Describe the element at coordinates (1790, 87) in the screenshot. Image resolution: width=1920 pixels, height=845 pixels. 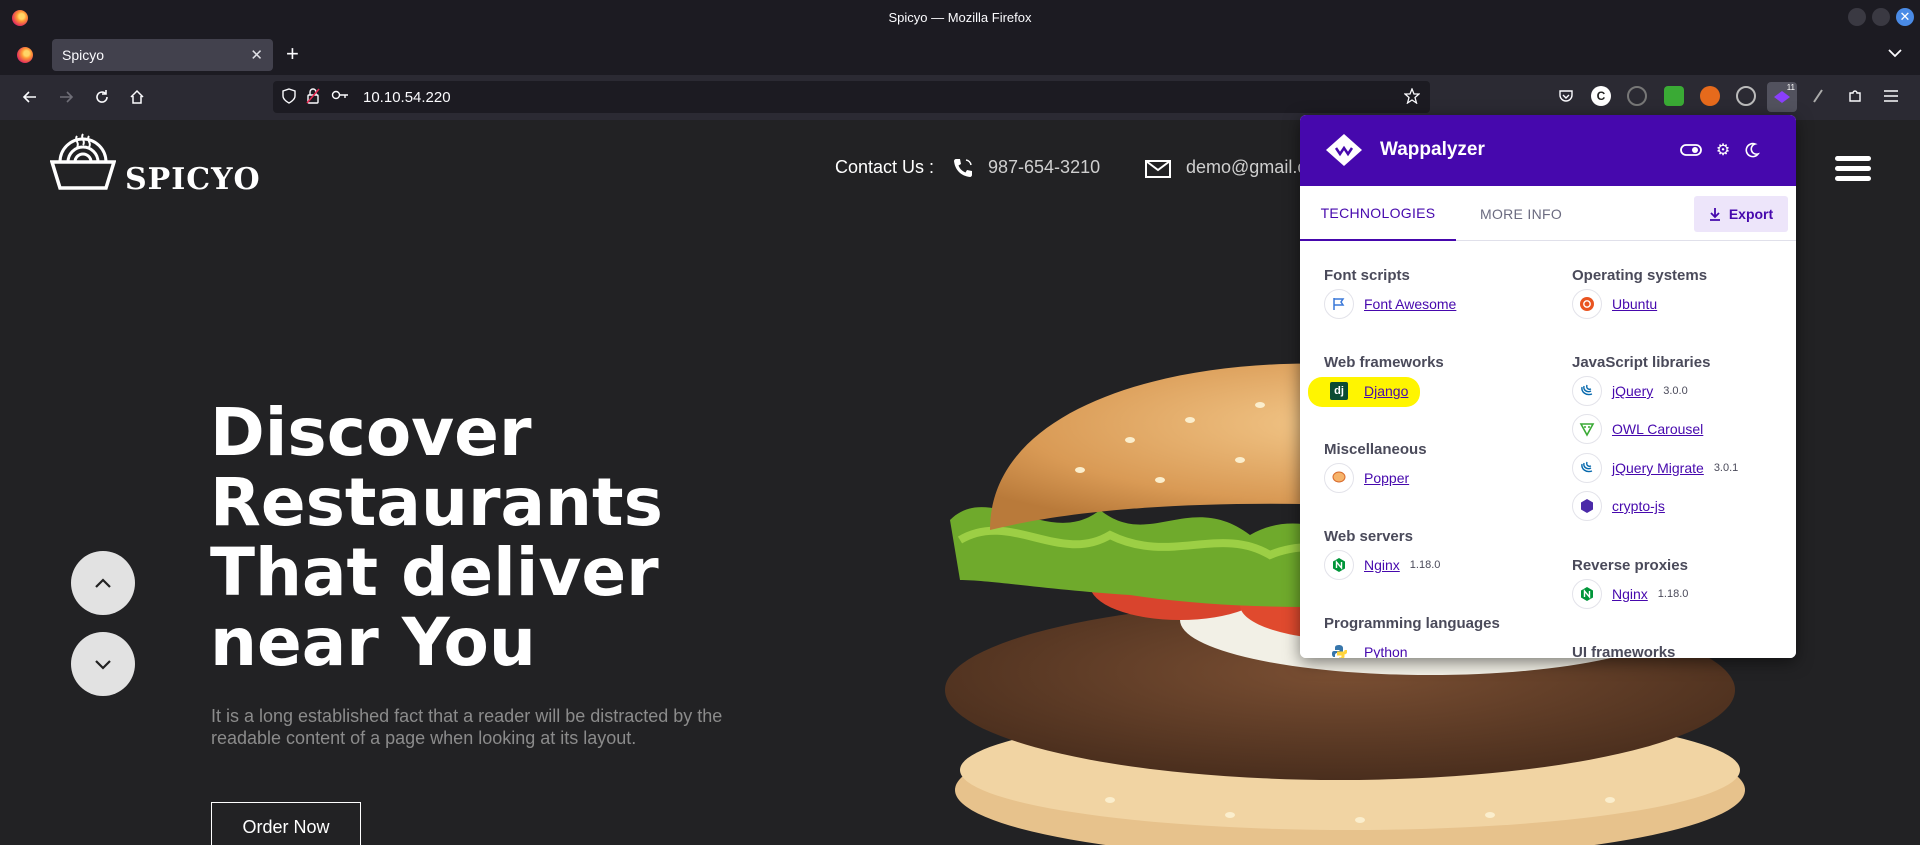
I see `wappalyzer-badge: 11` at that location.